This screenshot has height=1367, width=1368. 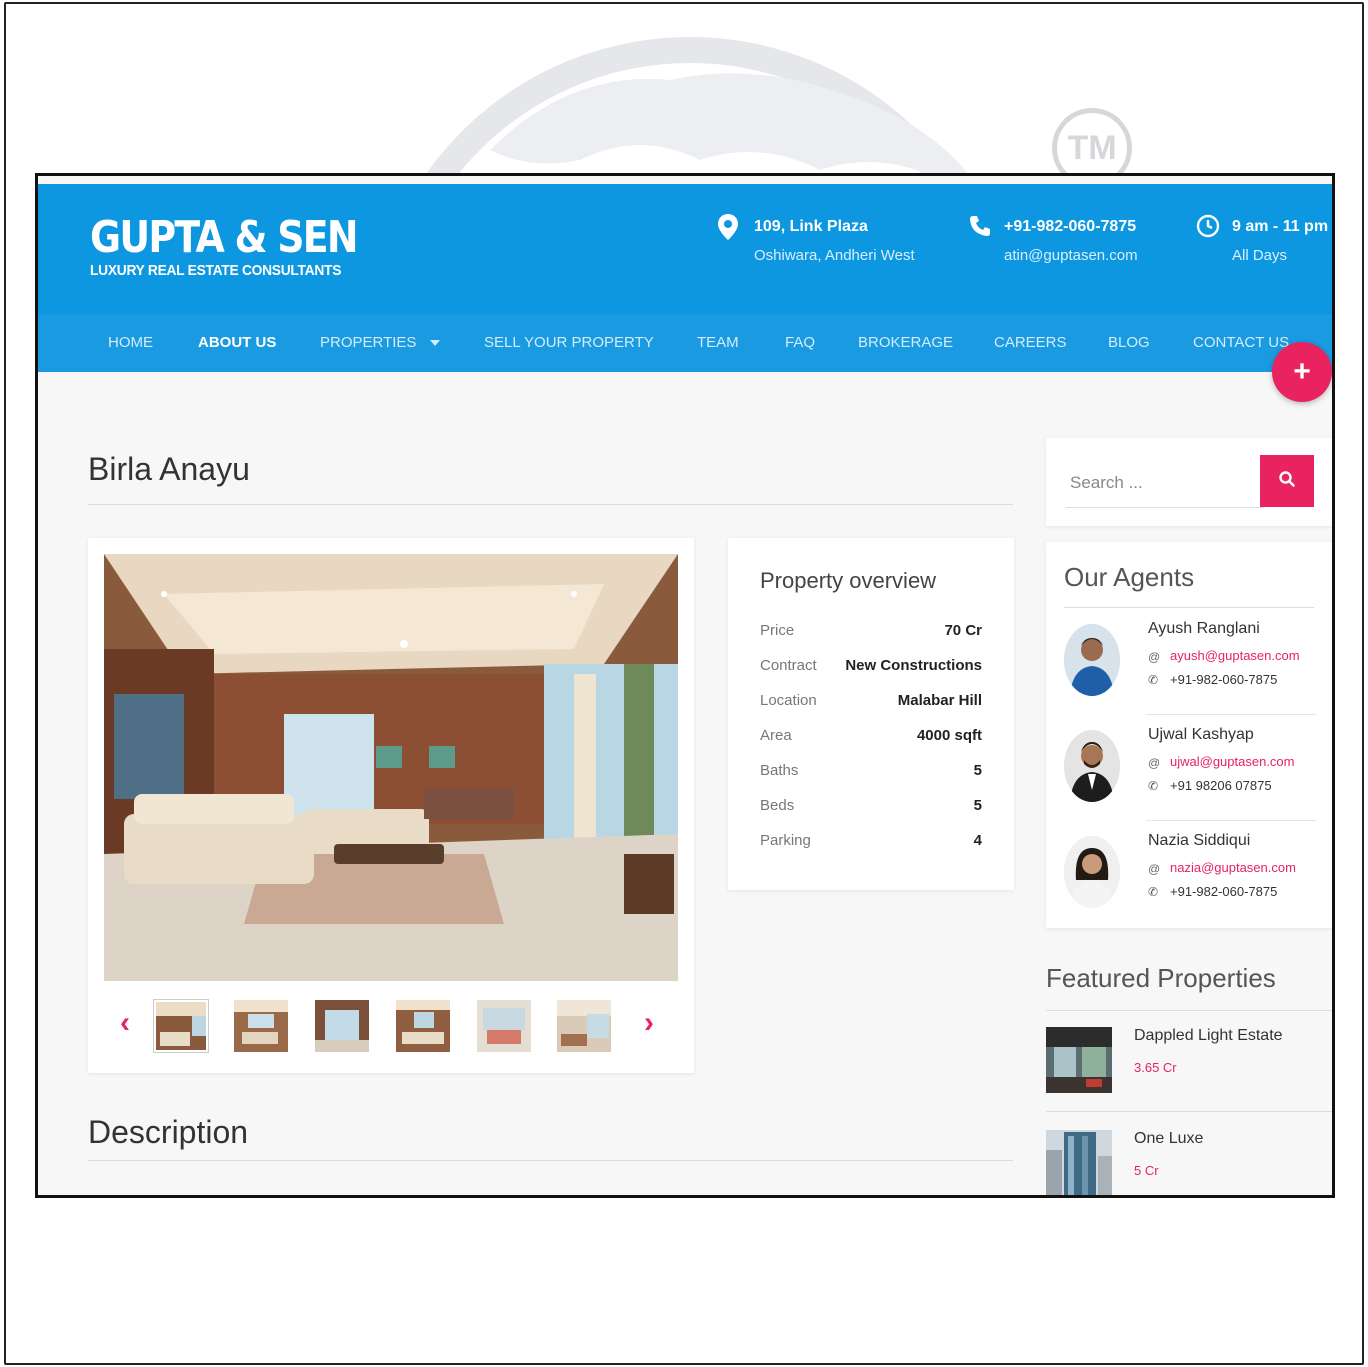 I want to click on search-icon, so click(x=1287, y=481).